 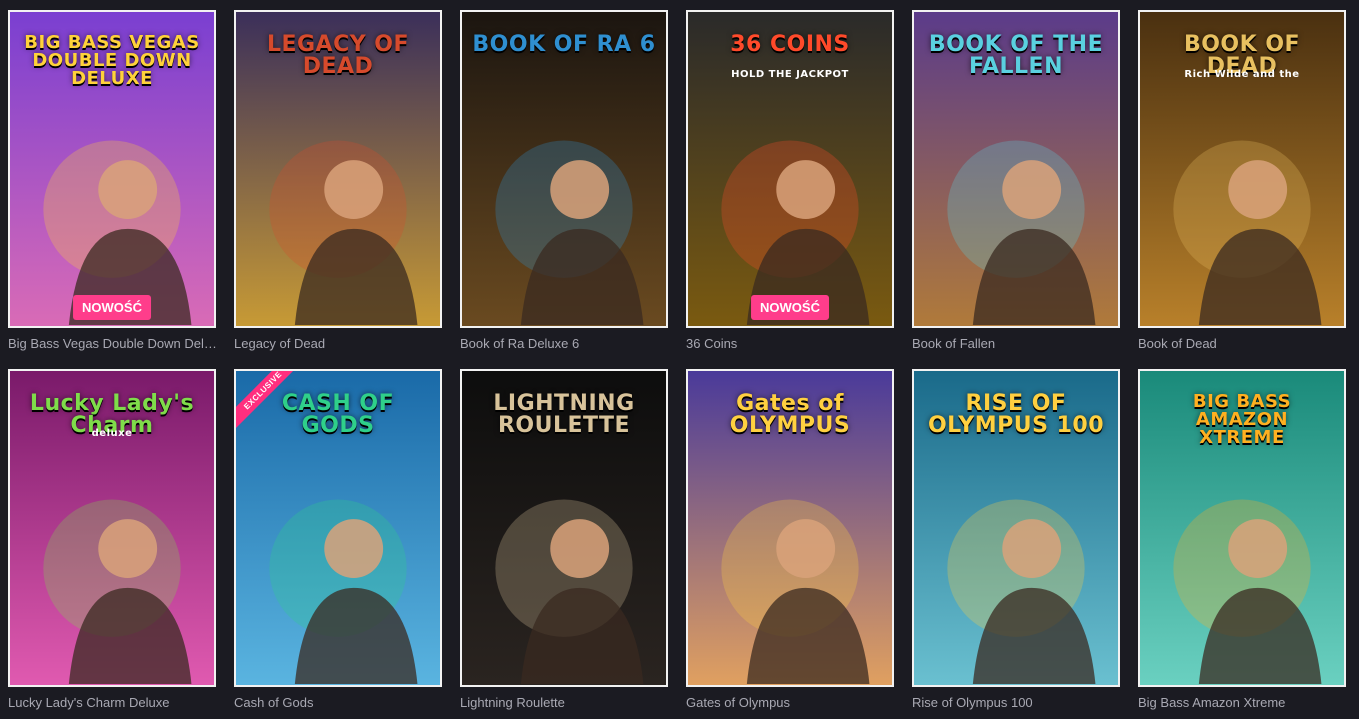 What do you see at coordinates (339, 343) in the screenshot?
I see `game-title: Legacy of Dead` at bounding box center [339, 343].